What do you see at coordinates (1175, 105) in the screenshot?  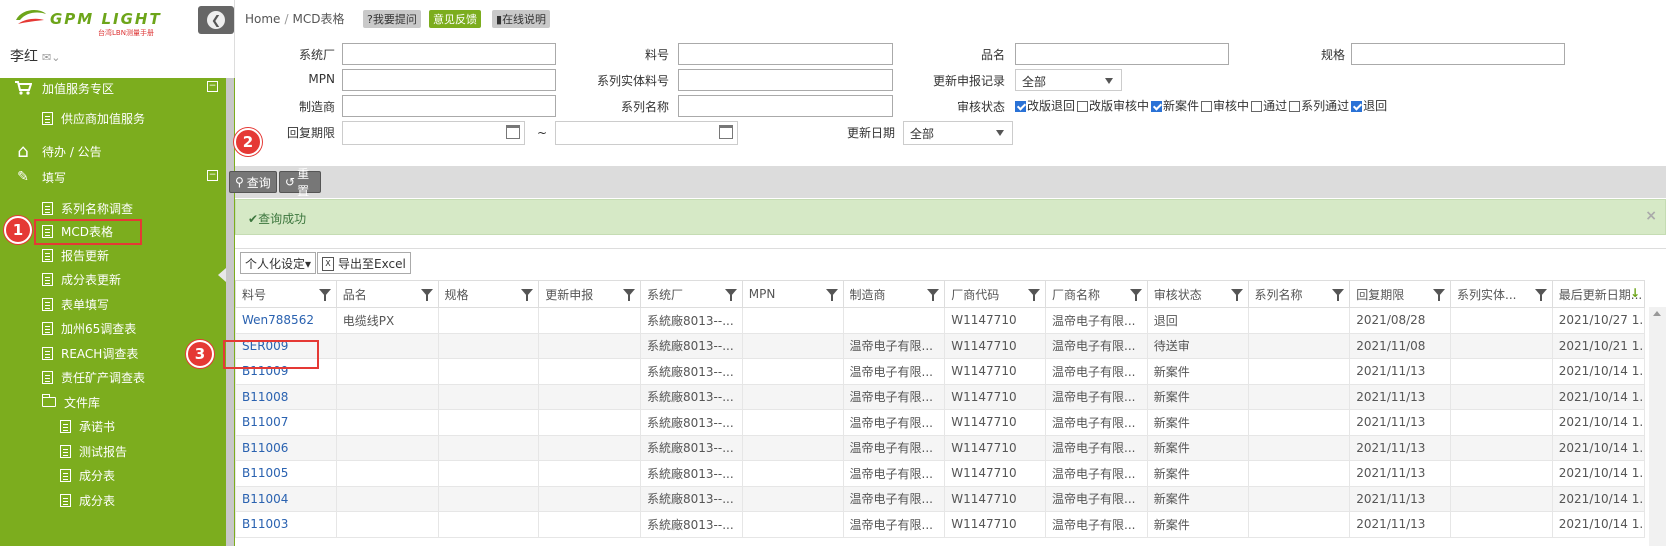 I see `status-option-2: 新案件` at bounding box center [1175, 105].